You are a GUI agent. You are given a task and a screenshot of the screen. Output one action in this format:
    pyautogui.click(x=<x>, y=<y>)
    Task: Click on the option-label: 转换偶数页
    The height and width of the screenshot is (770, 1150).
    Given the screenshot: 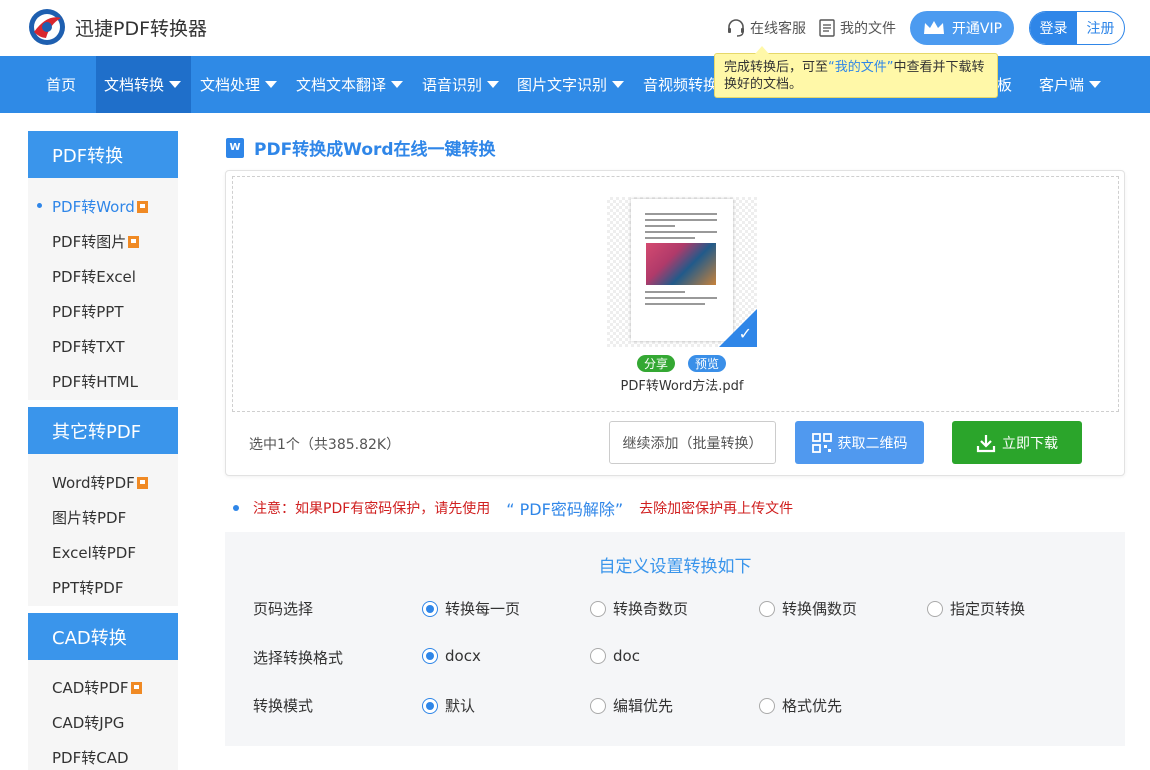 What is the action you would take?
    pyautogui.click(x=820, y=609)
    